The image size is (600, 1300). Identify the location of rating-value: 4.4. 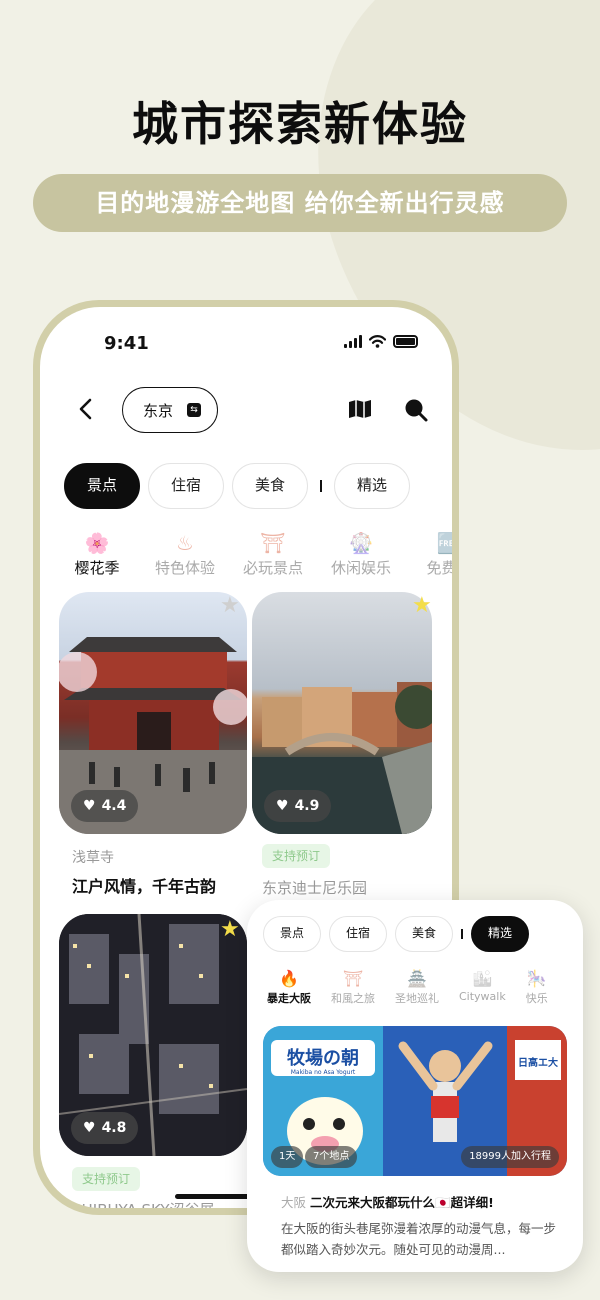
(114, 806).